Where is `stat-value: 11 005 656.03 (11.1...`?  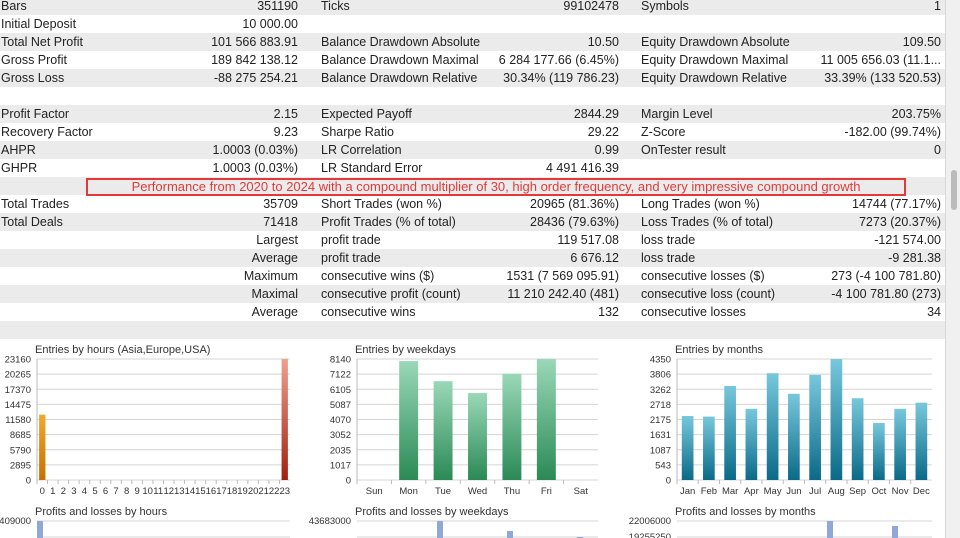 stat-value: 11 005 656.03 (11.1... is located at coordinates (880, 60).